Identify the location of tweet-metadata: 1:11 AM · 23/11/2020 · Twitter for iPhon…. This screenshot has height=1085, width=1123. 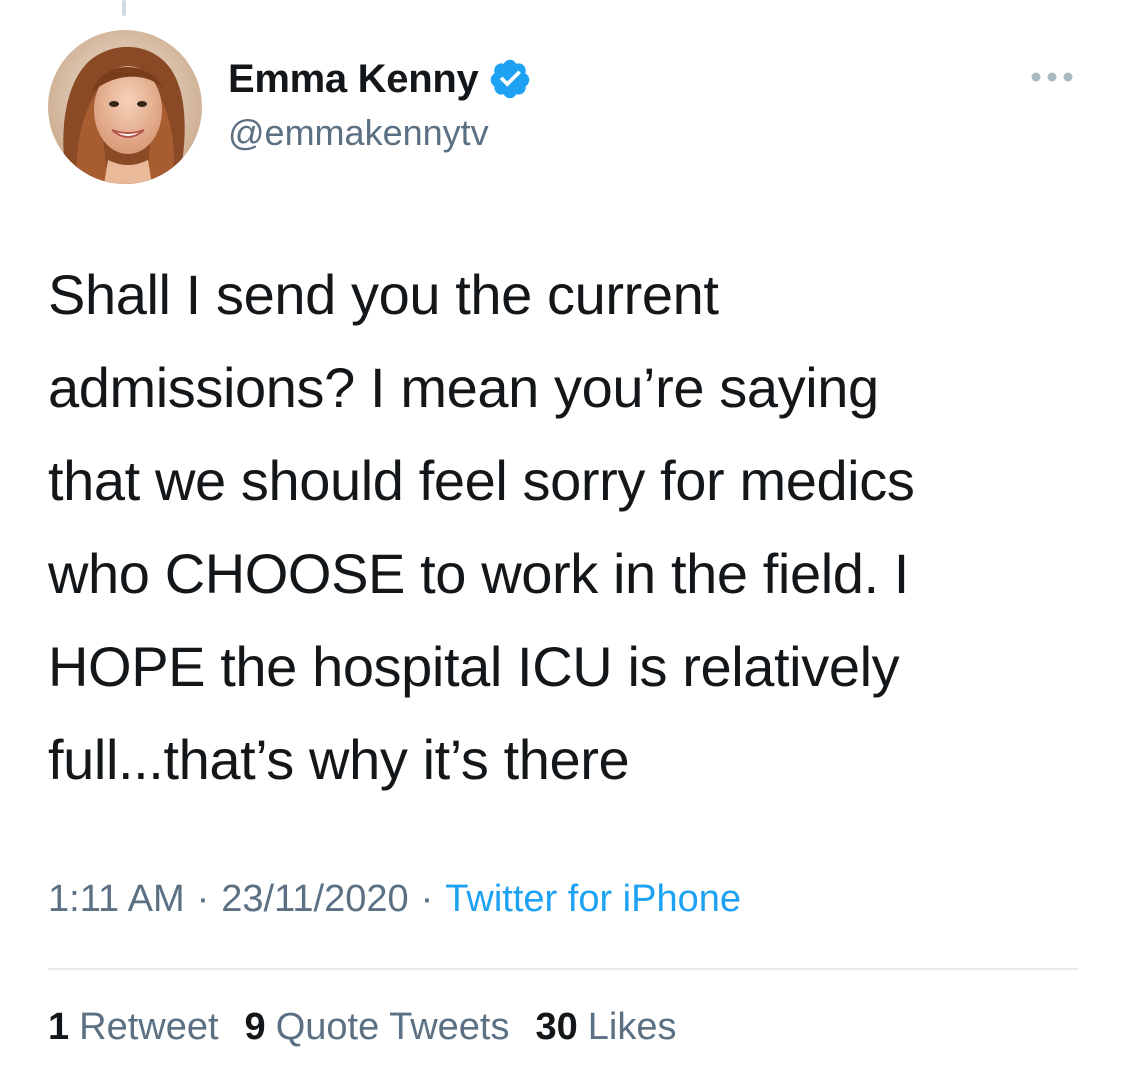
(394, 899).